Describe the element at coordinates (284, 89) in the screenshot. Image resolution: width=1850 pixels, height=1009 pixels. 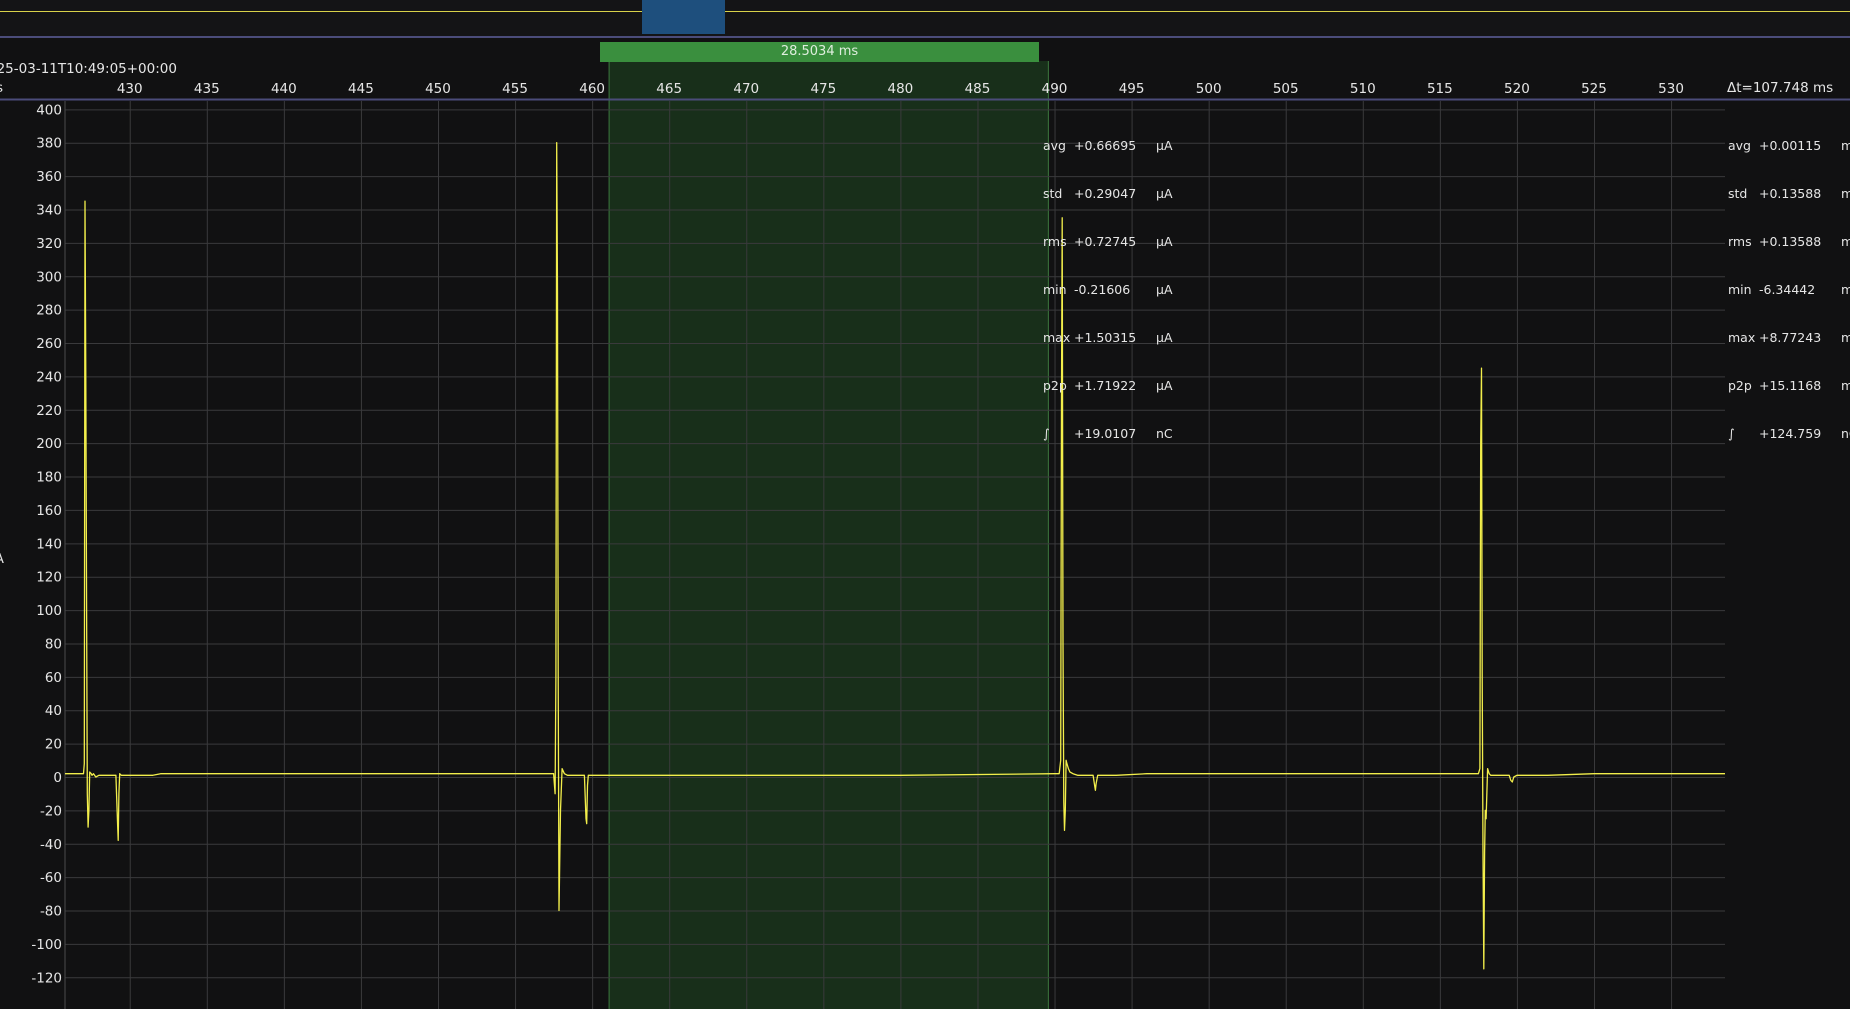
I see `x-tick-label: 440` at that location.